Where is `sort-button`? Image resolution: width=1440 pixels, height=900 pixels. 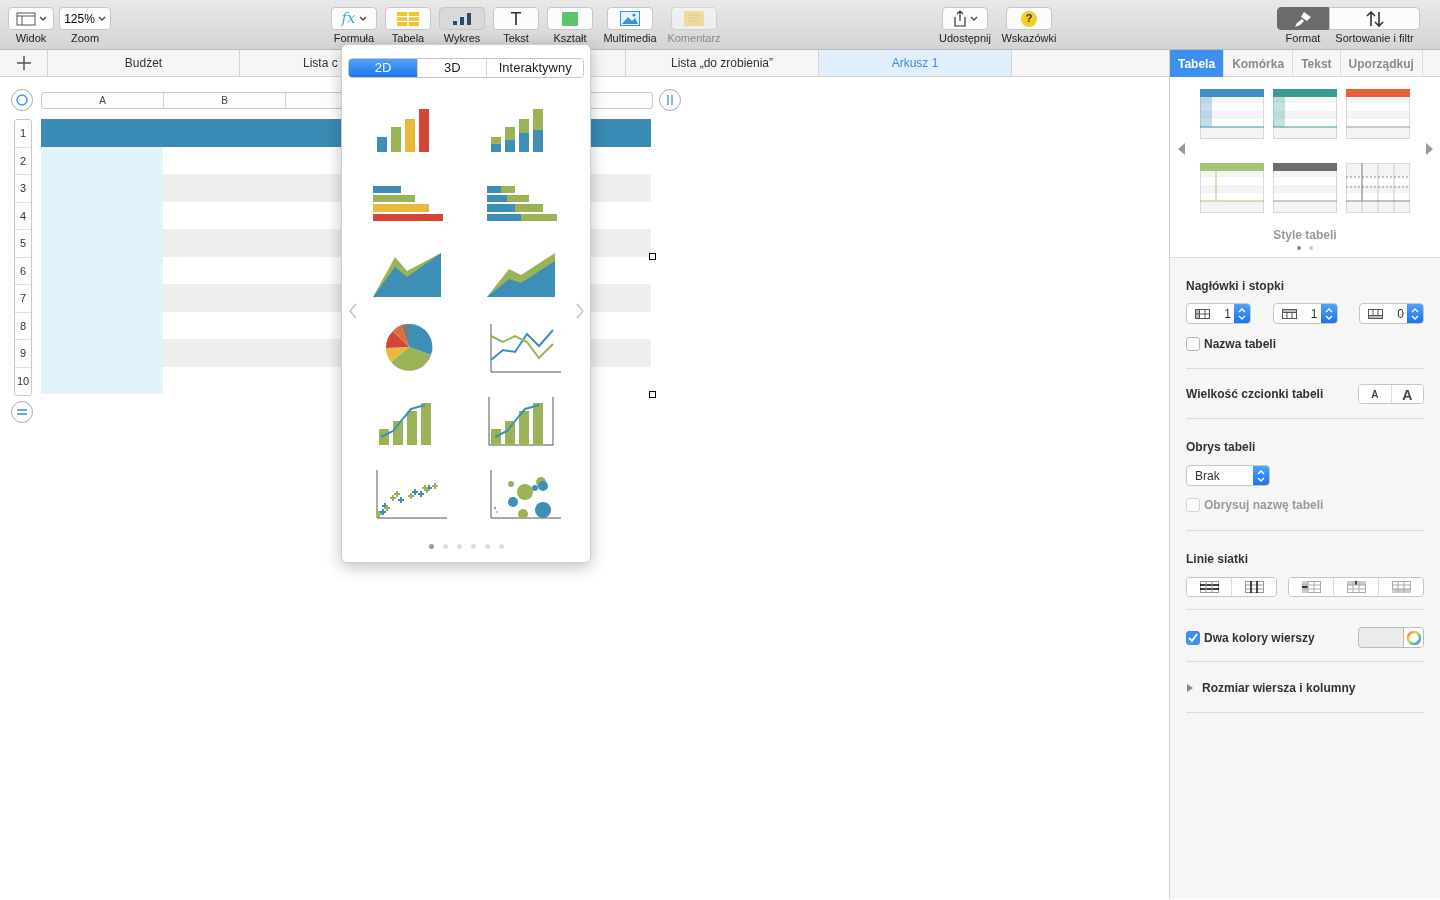 sort-button is located at coordinates (1374, 18).